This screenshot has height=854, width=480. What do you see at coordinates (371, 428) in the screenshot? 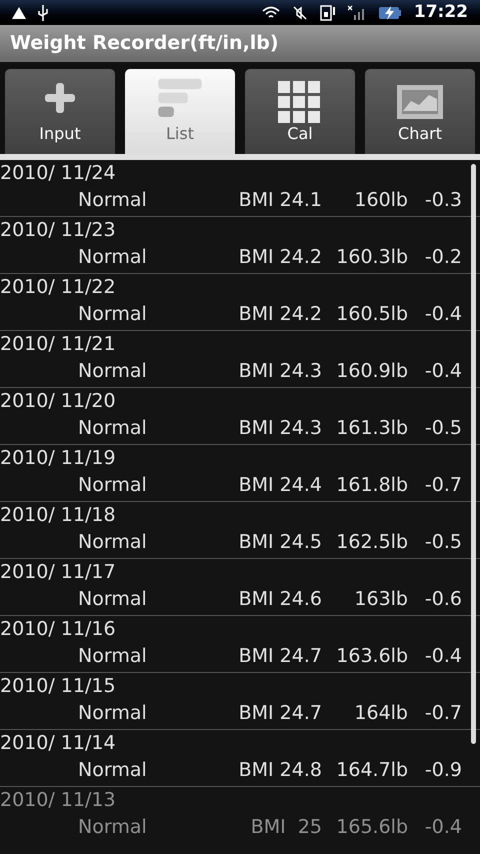
I see `entry-weight: 161.3lb` at bounding box center [371, 428].